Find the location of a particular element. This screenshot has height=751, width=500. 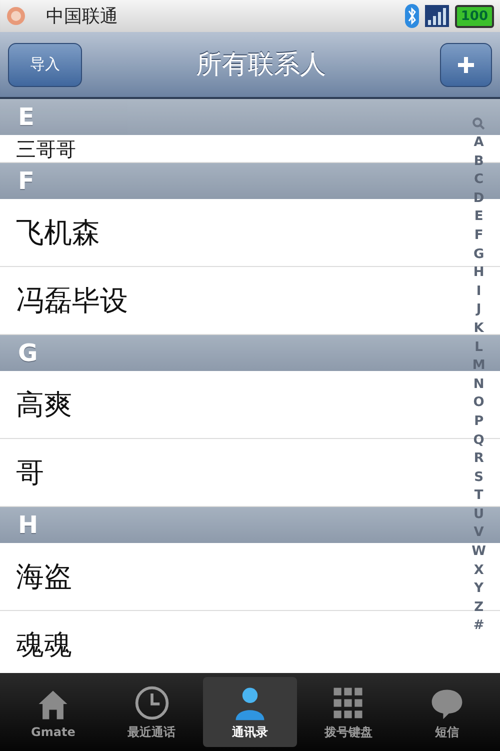

add-button is located at coordinates (466, 64).